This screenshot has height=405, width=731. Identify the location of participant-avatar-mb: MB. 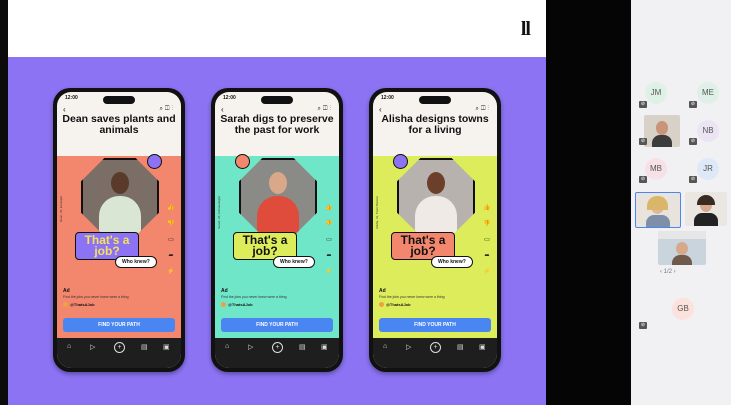
(656, 169).